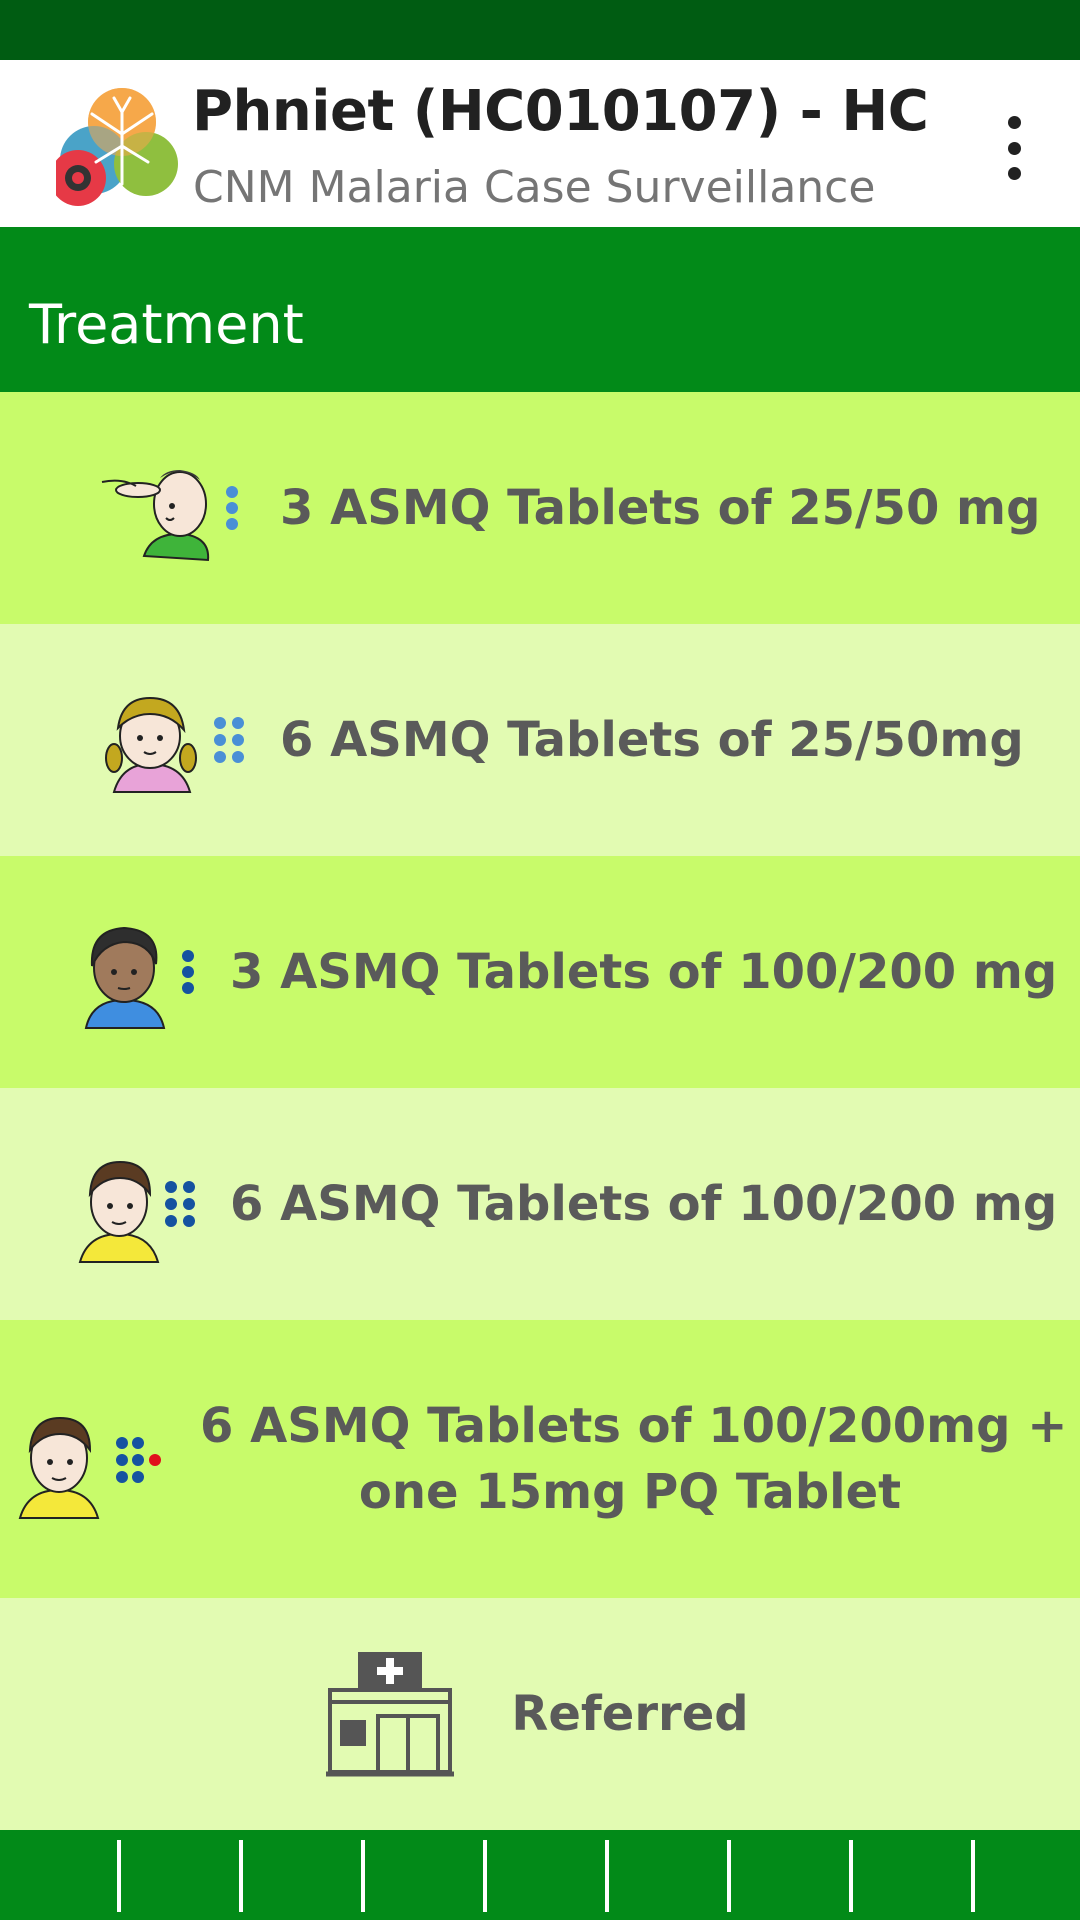  Describe the element at coordinates (166, 324) in the screenshot. I see `section-title: Treatment` at that location.